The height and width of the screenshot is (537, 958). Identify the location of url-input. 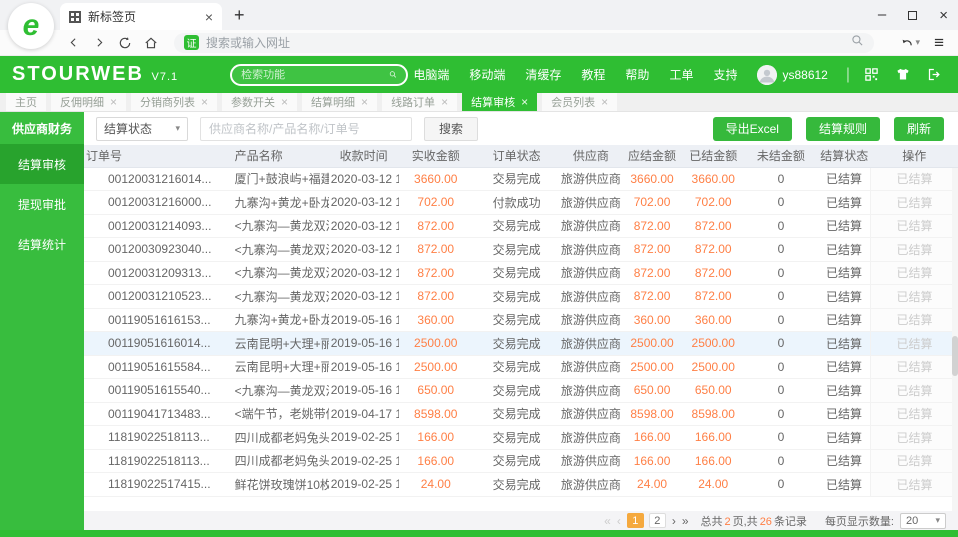
(525, 42).